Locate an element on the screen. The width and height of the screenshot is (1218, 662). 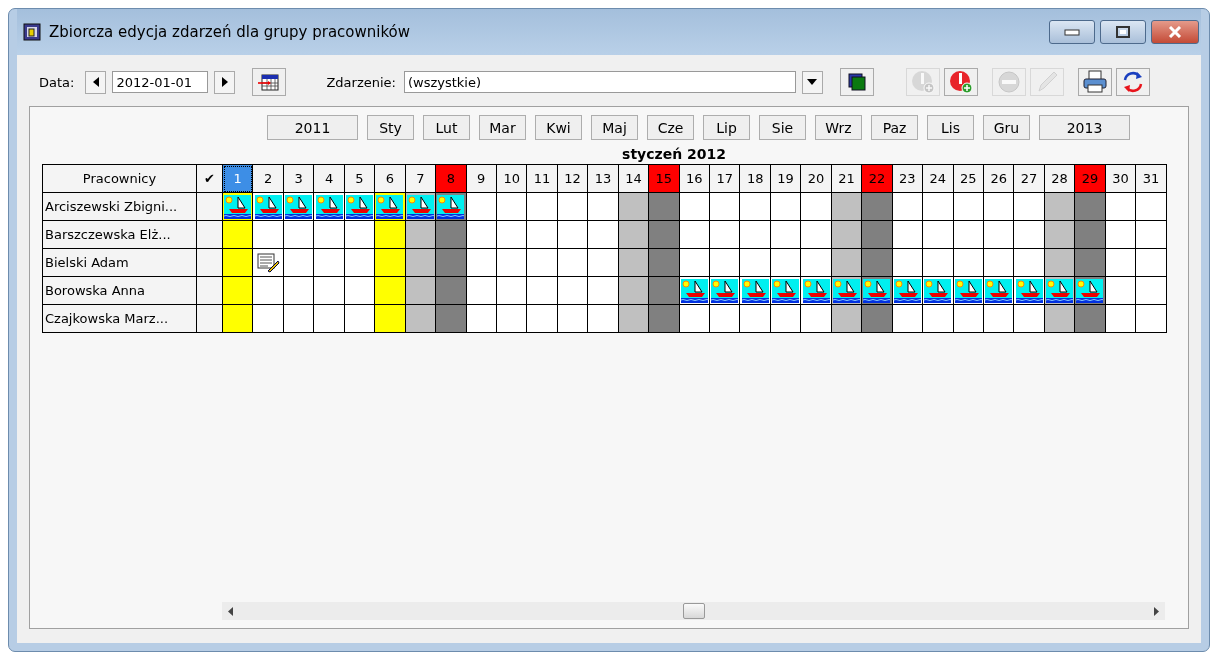
day-header: 21 is located at coordinates (846, 178).